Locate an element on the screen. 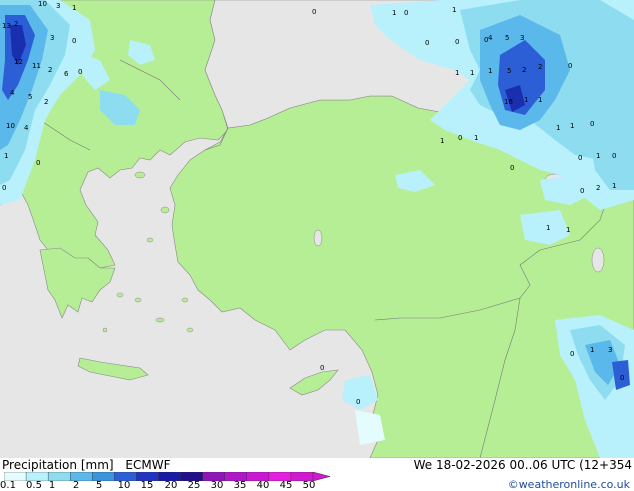 The image size is (634, 491). map-title: Precipitation [mm] ECMWF is located at coordinates (86, 465).